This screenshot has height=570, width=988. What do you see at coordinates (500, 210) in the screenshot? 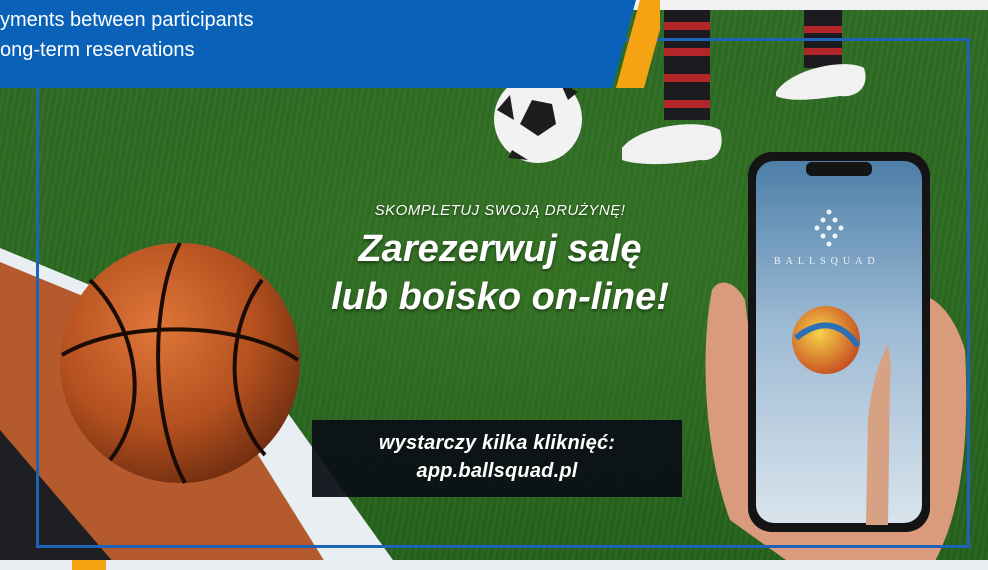
I see `ad-kicker: SKOMPLETUJ SWOJĄ DRUŻYNĘ!` at bounding box center [500, 210].